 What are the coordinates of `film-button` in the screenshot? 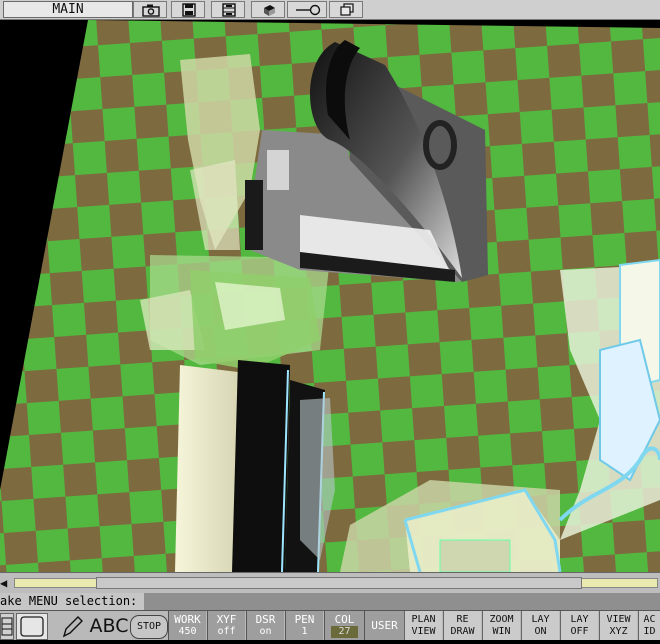 It's located at (228, 9).